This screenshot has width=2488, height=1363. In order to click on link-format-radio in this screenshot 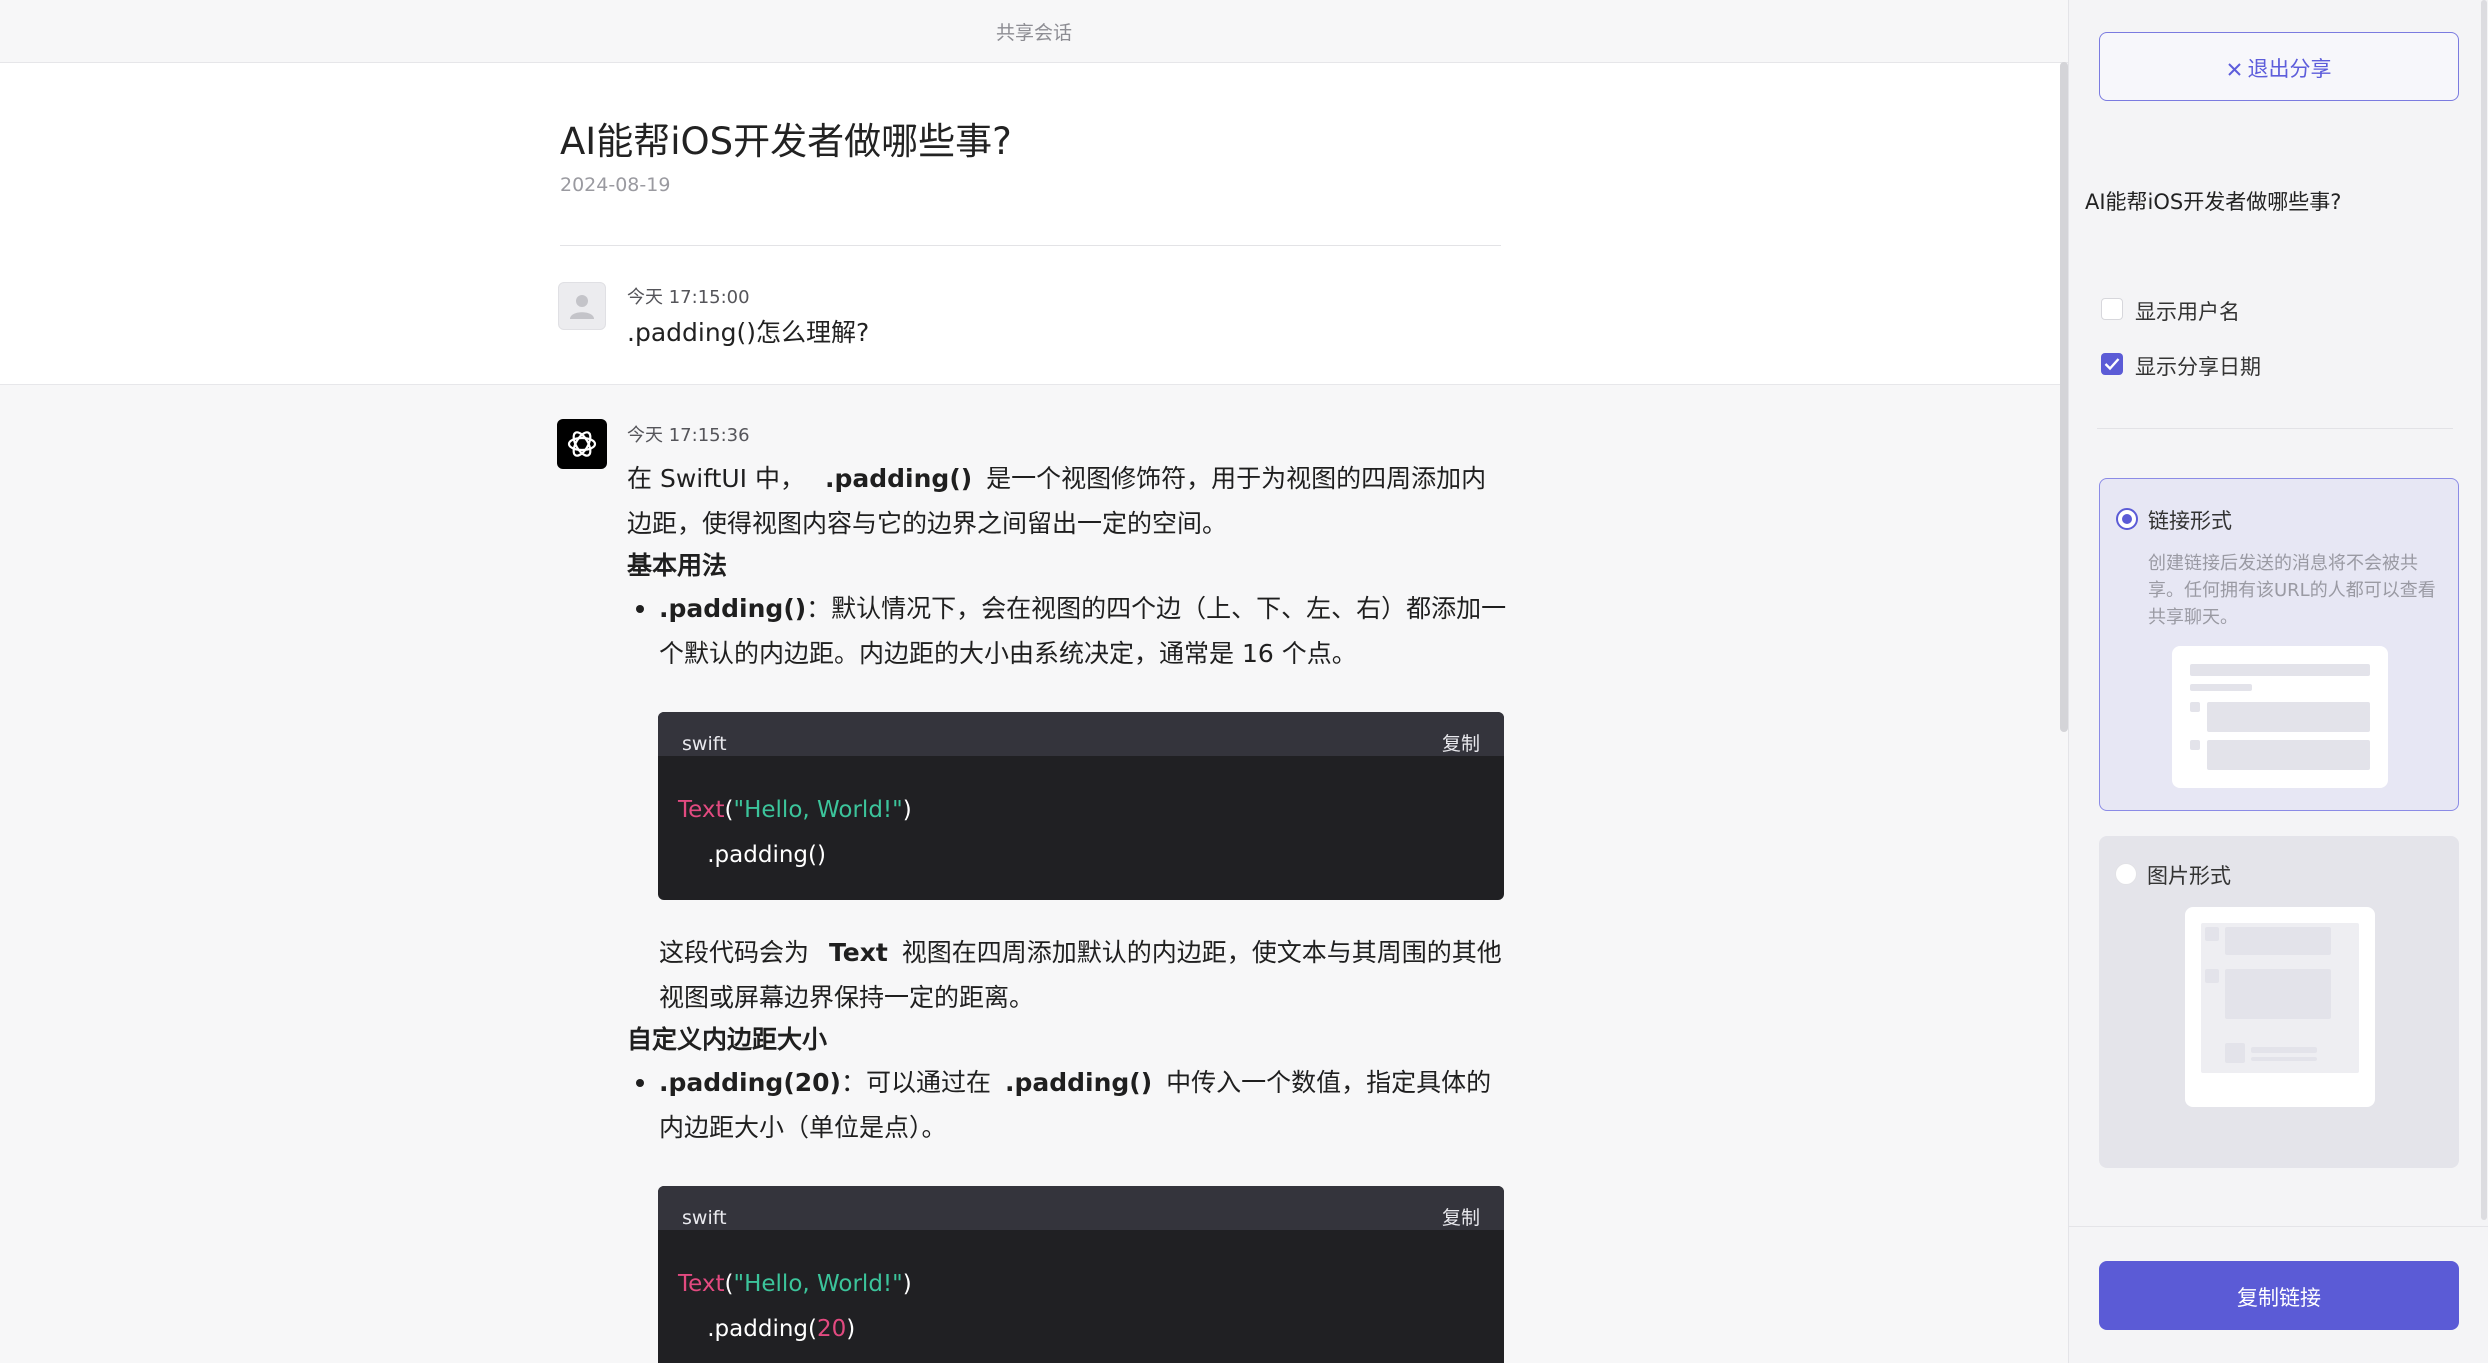, I will do `click(2127, 519)`.